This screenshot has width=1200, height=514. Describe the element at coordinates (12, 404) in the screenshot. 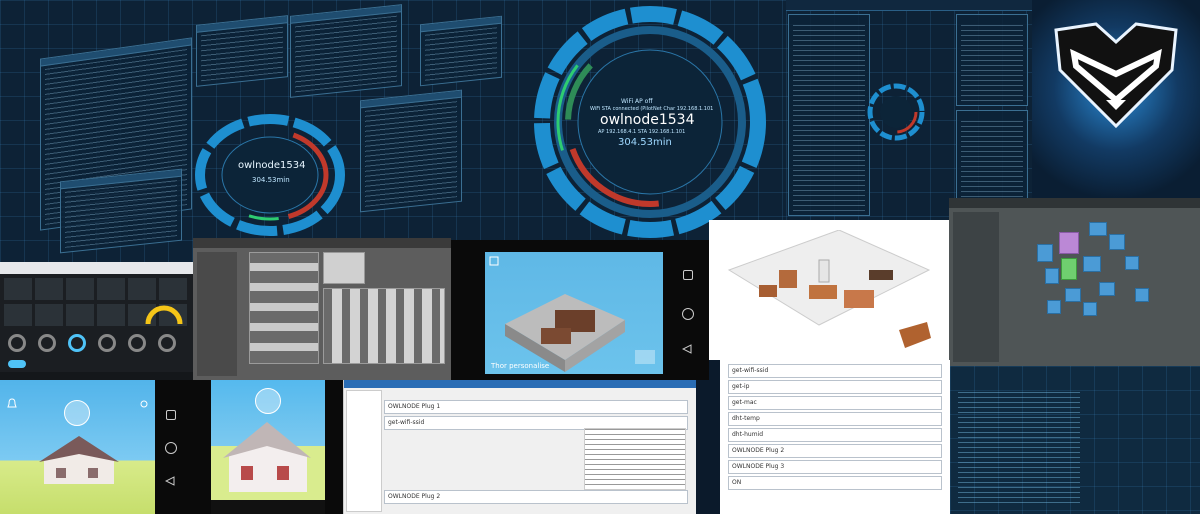

I see `bell-icon` at that location.